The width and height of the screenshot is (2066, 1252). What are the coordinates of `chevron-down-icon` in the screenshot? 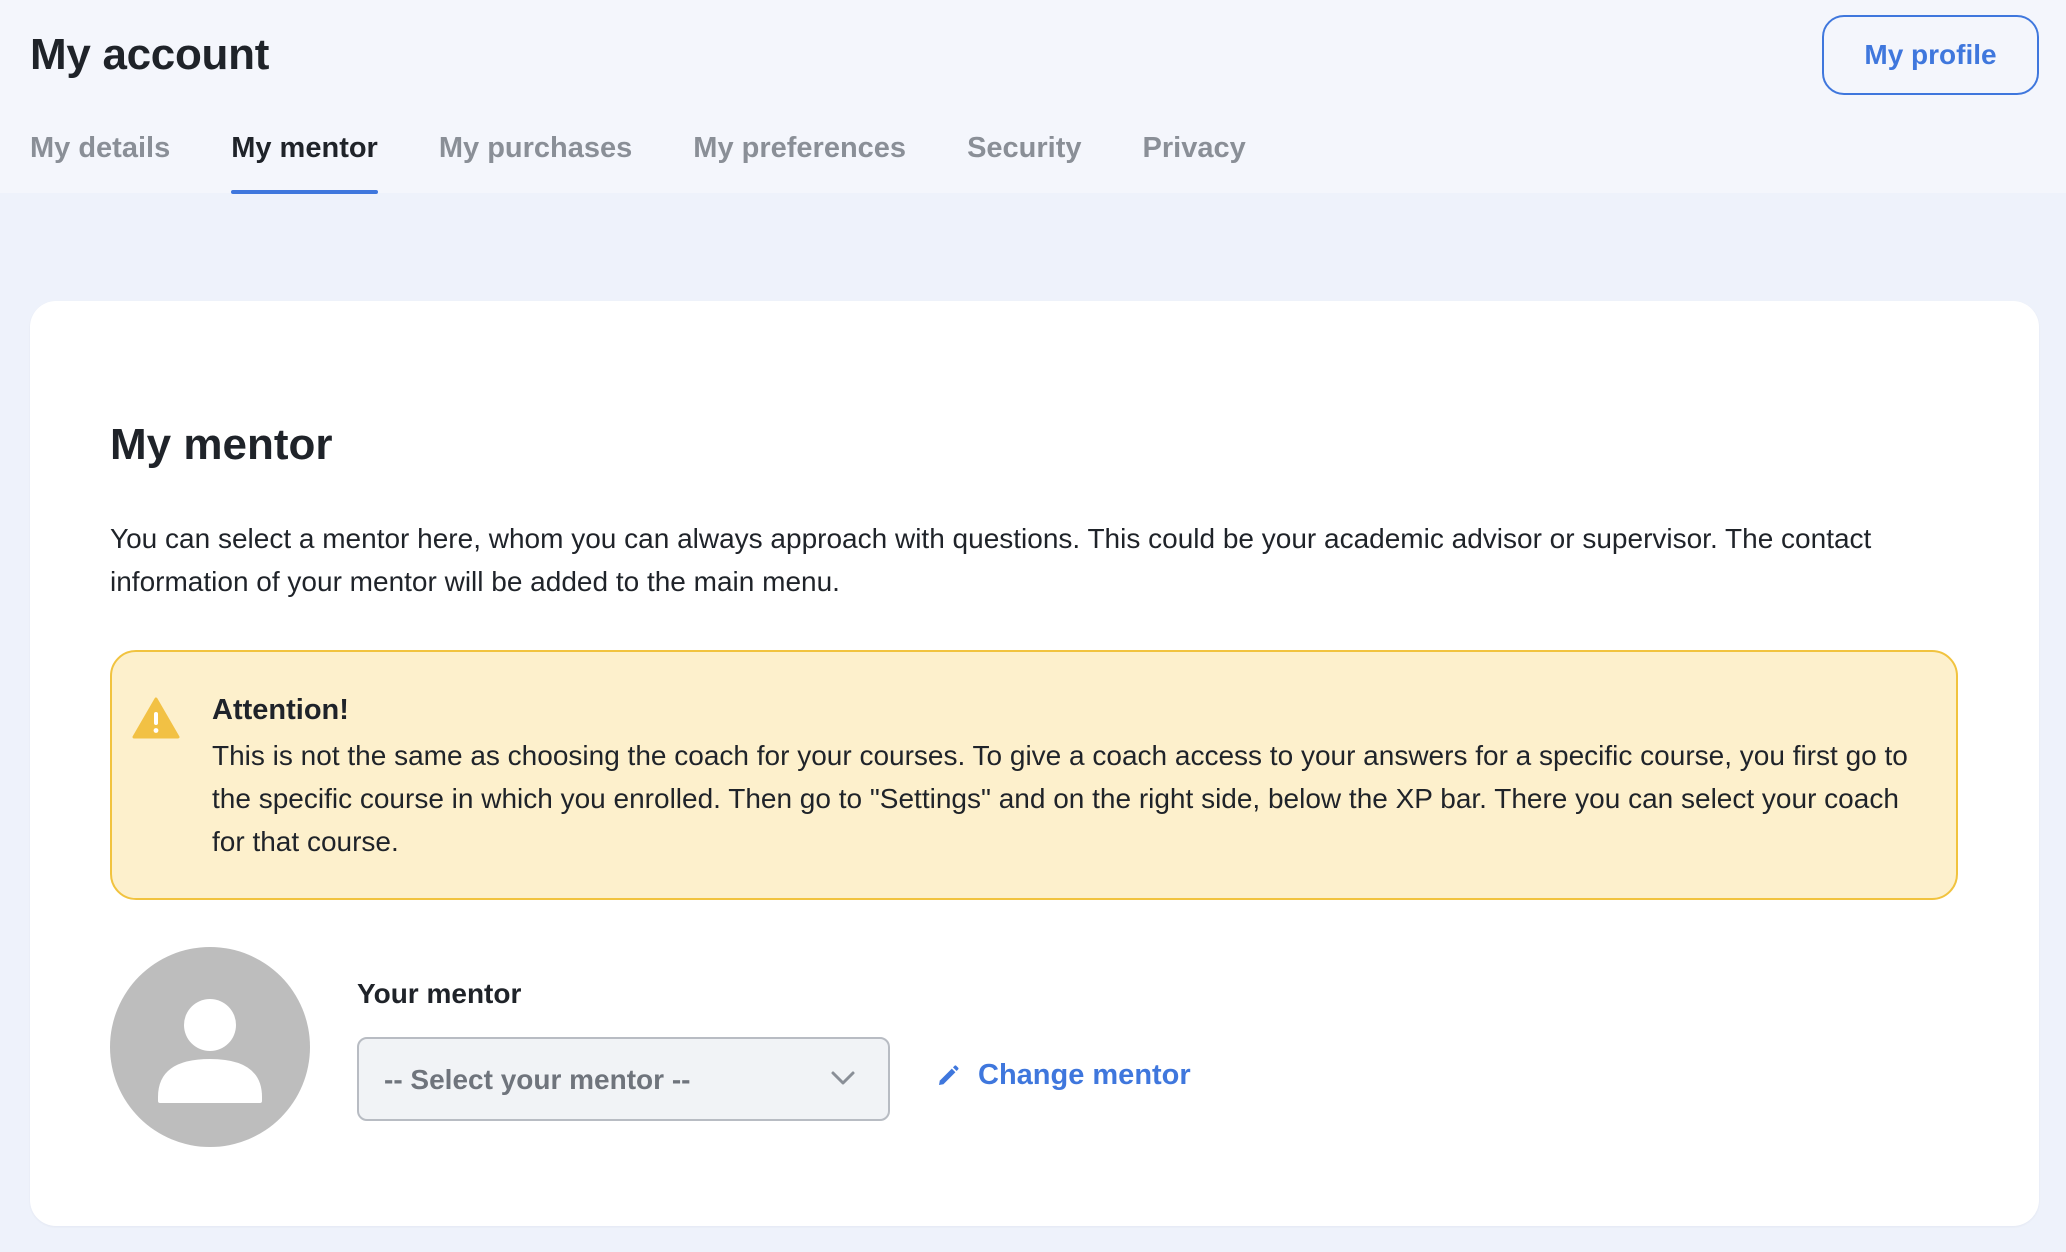 It's located at (843, 1078).